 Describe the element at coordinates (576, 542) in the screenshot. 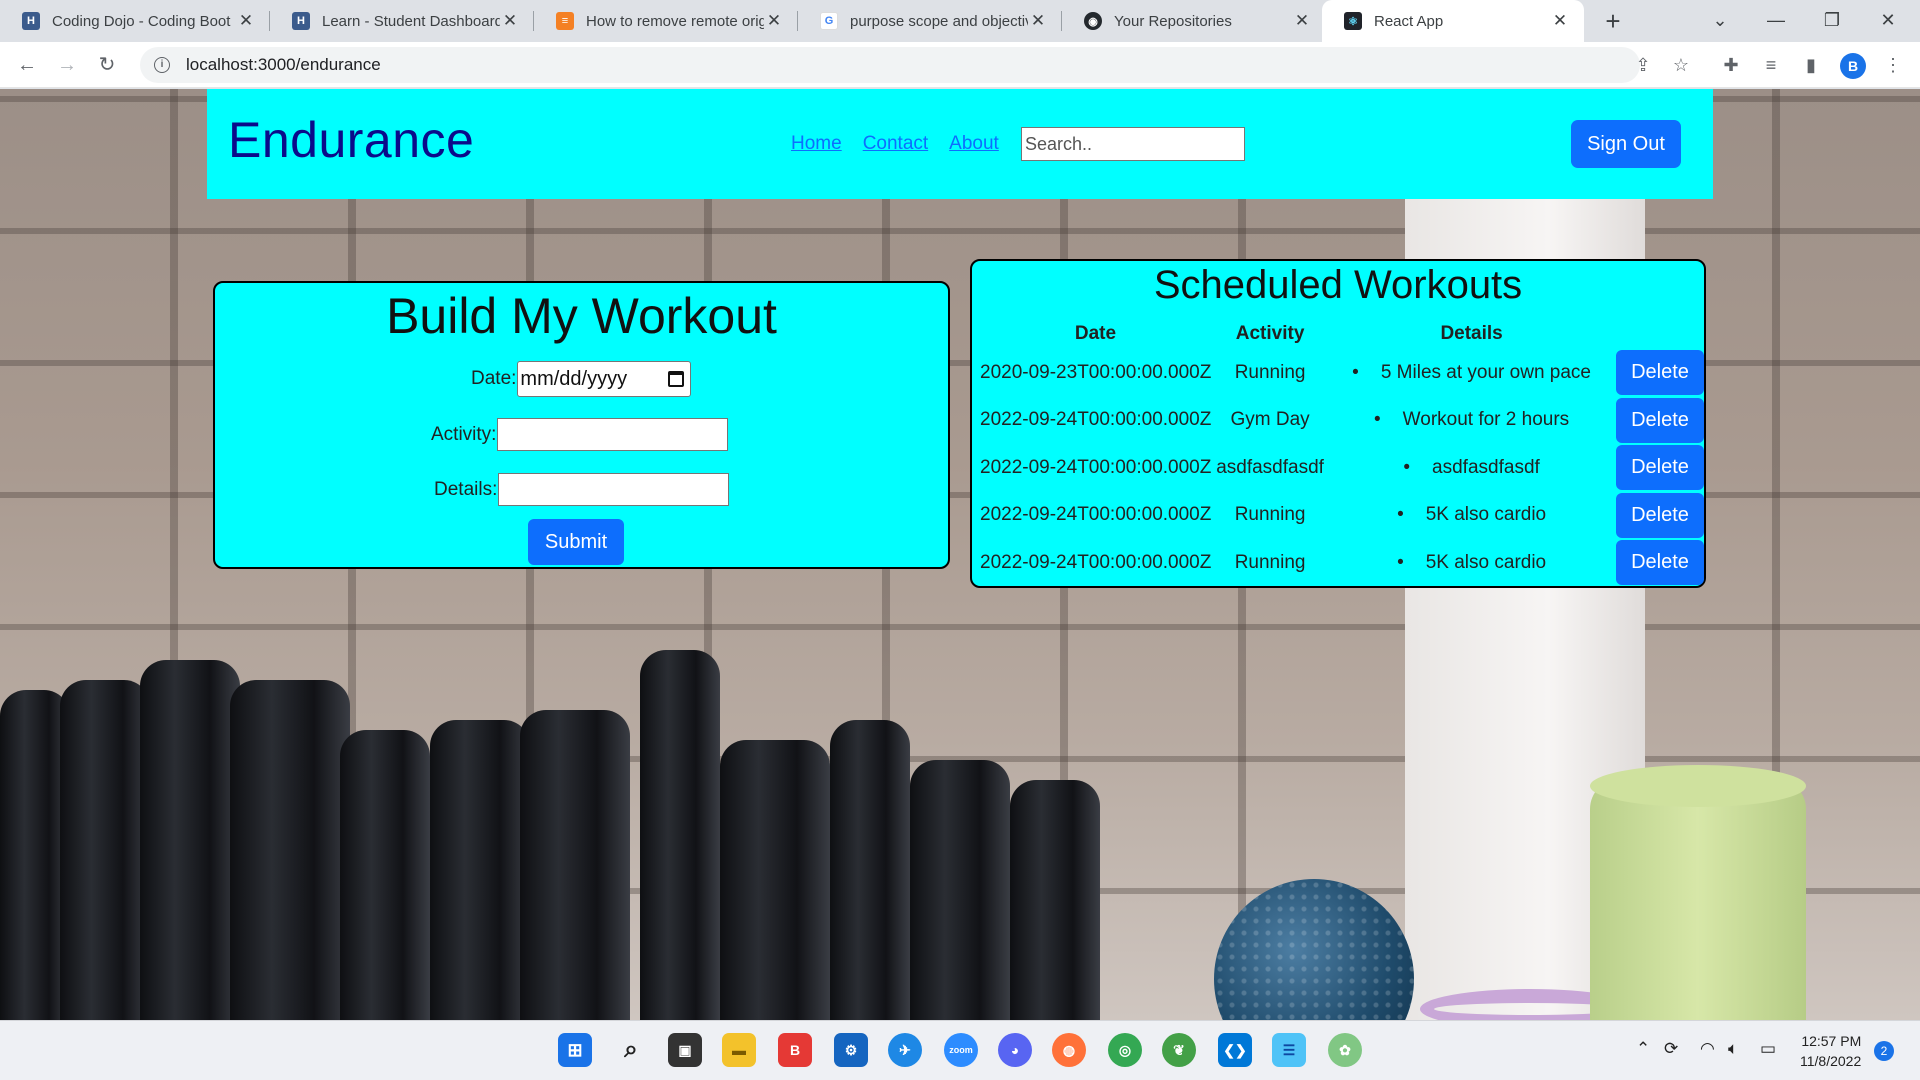

I see `submit-button: Submit` at that location.